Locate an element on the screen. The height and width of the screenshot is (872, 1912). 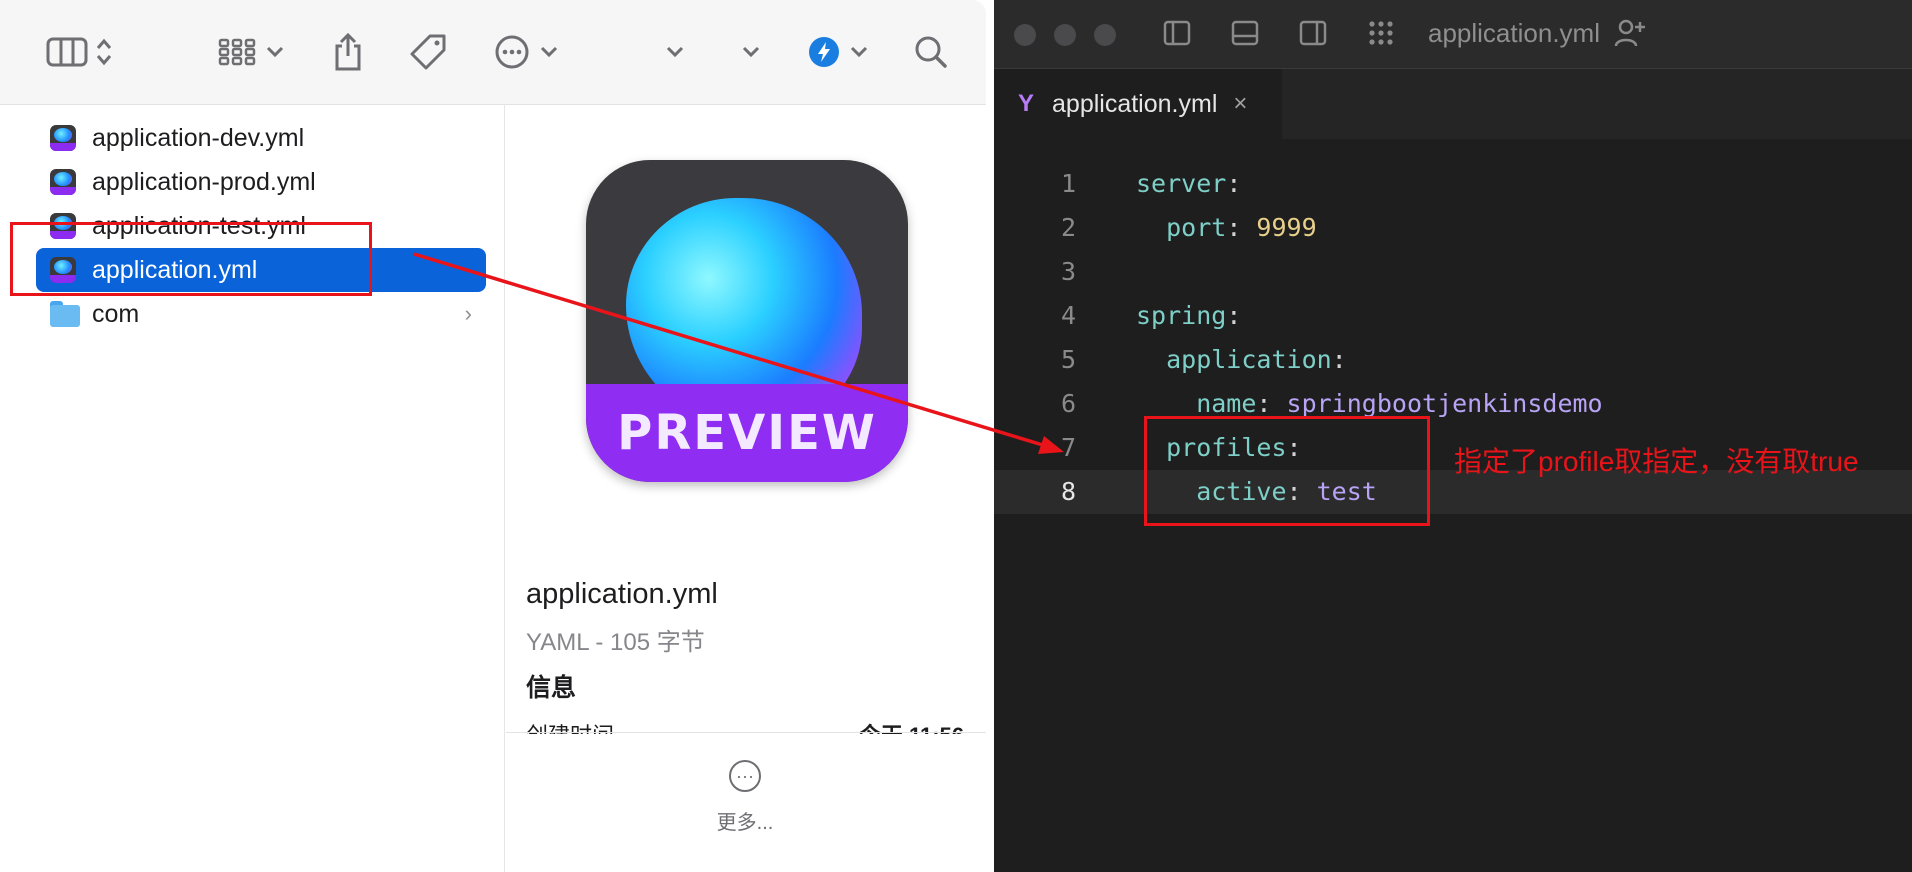
folder-icon is located at coordinates (65, 314).